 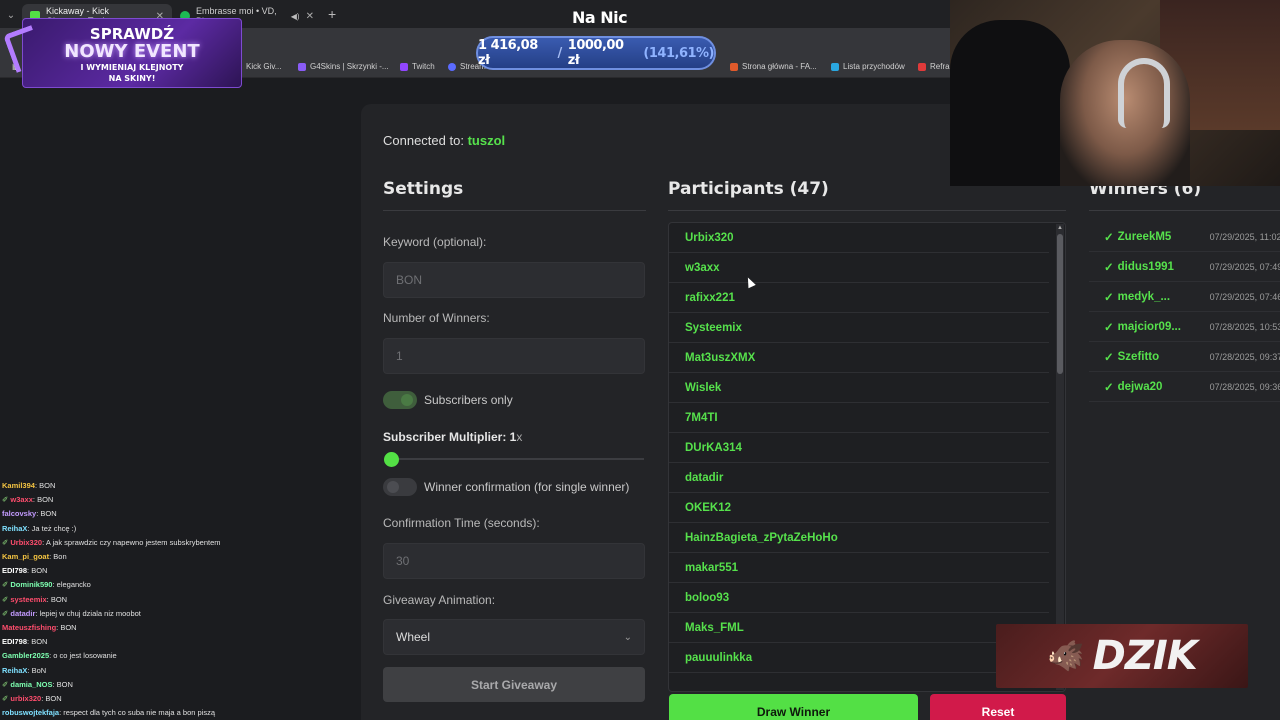 I want to click on chat-username: systeemix, so click(x=28, y=599).